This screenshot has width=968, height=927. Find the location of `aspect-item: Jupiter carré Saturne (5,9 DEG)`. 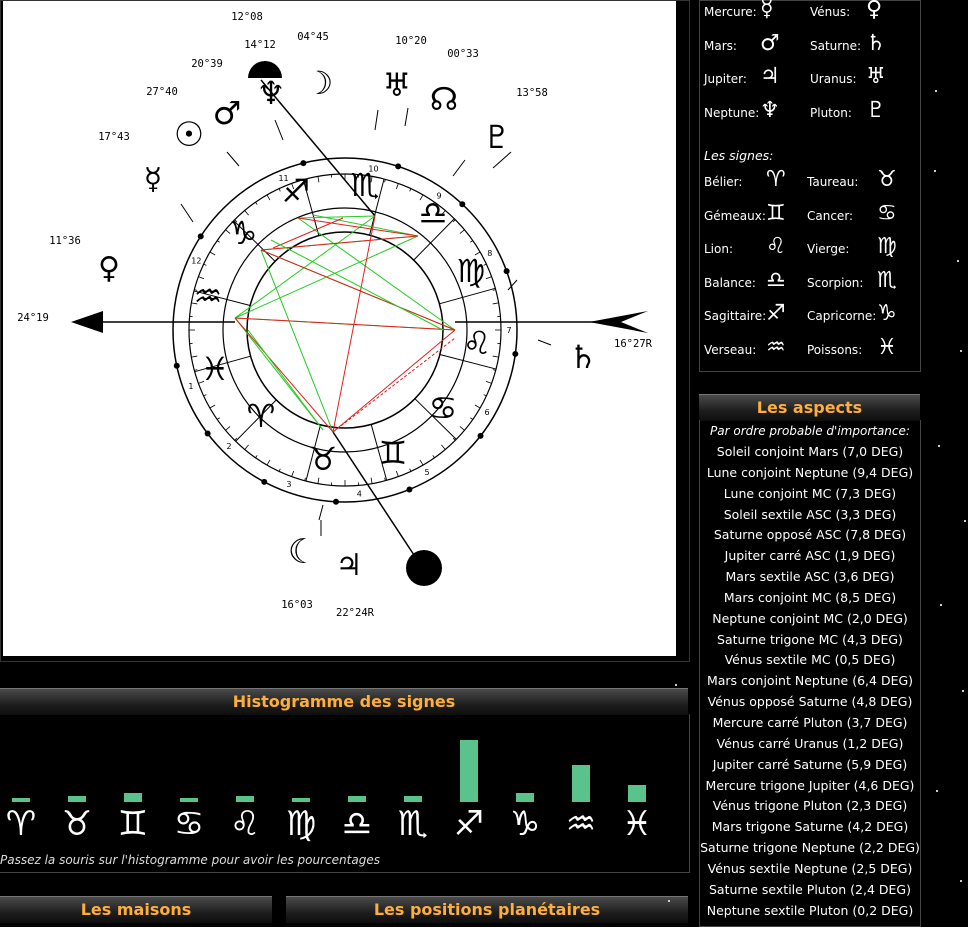

aspect-item: Jupiter carré Saturne (5,9 DEG) is located at coordinates (810, 765).